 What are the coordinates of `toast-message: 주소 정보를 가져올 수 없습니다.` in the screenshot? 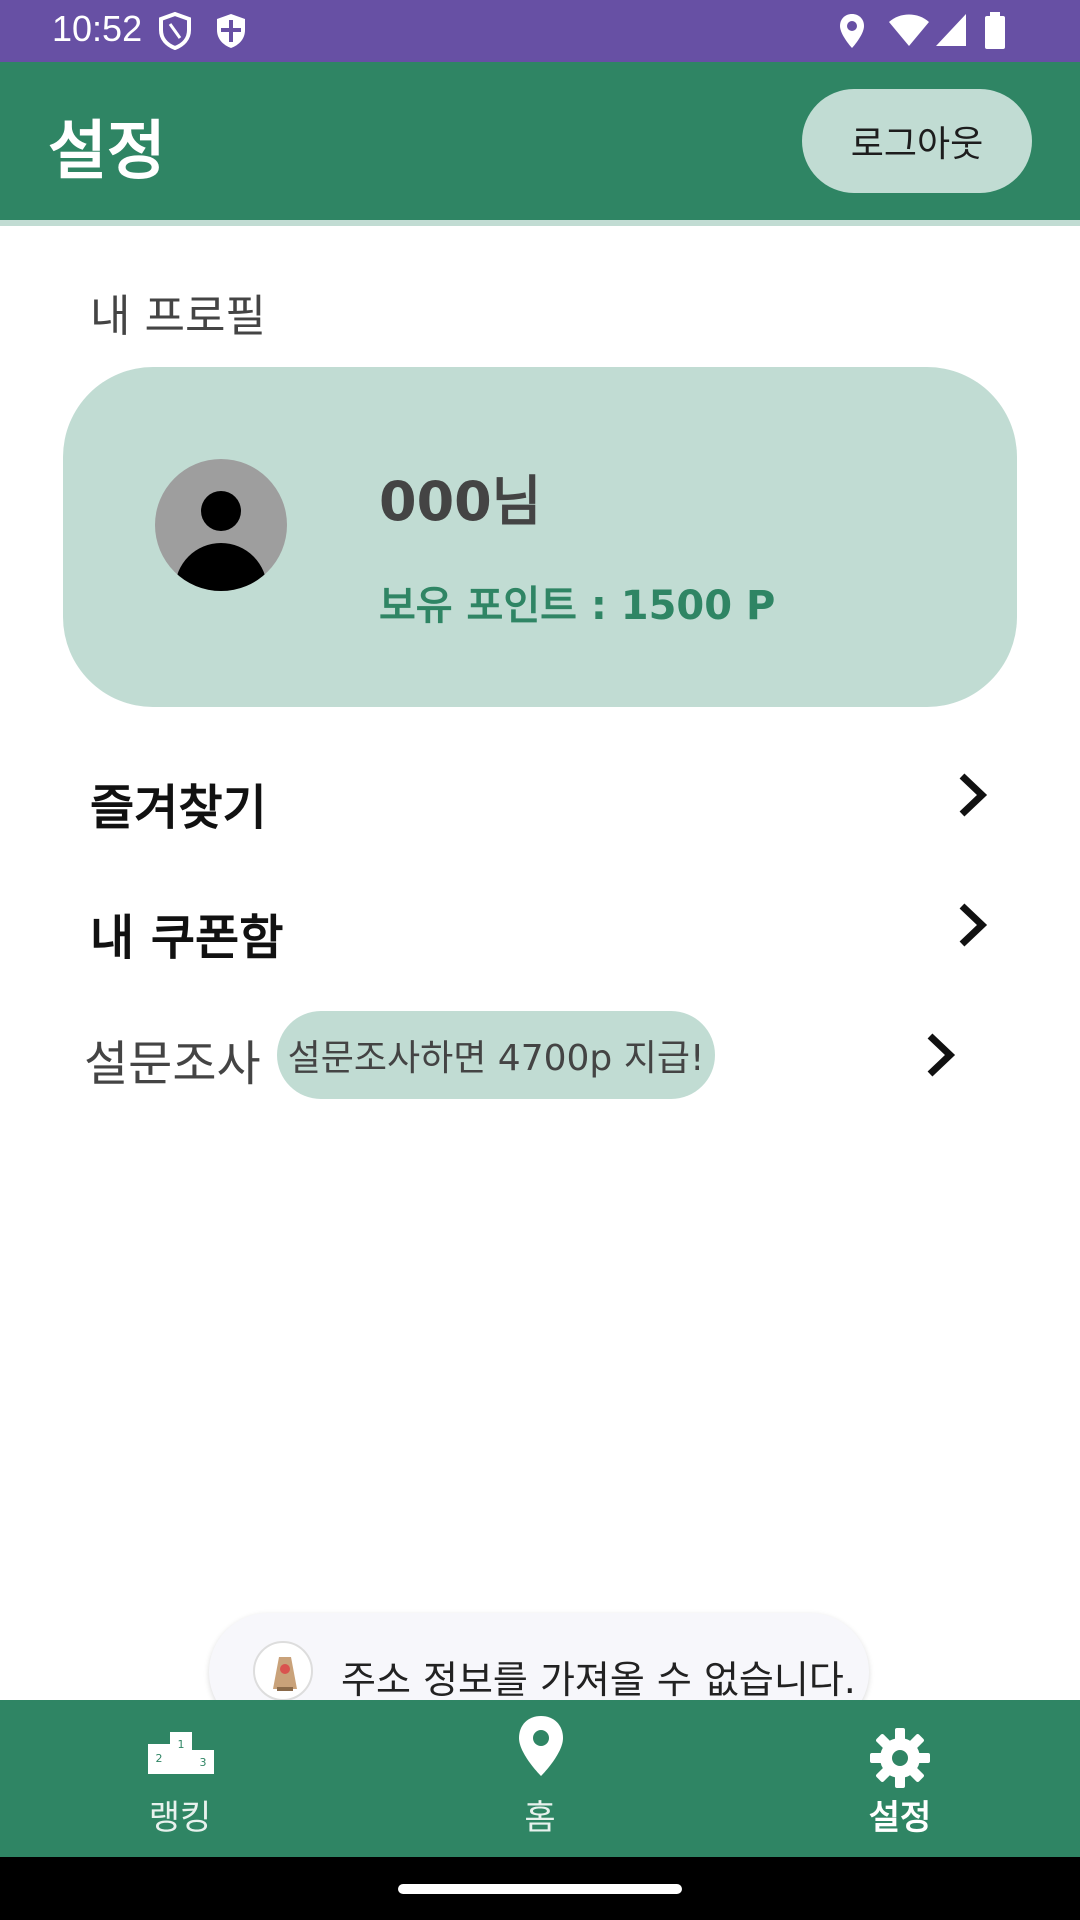 It's located at (598, 1680).